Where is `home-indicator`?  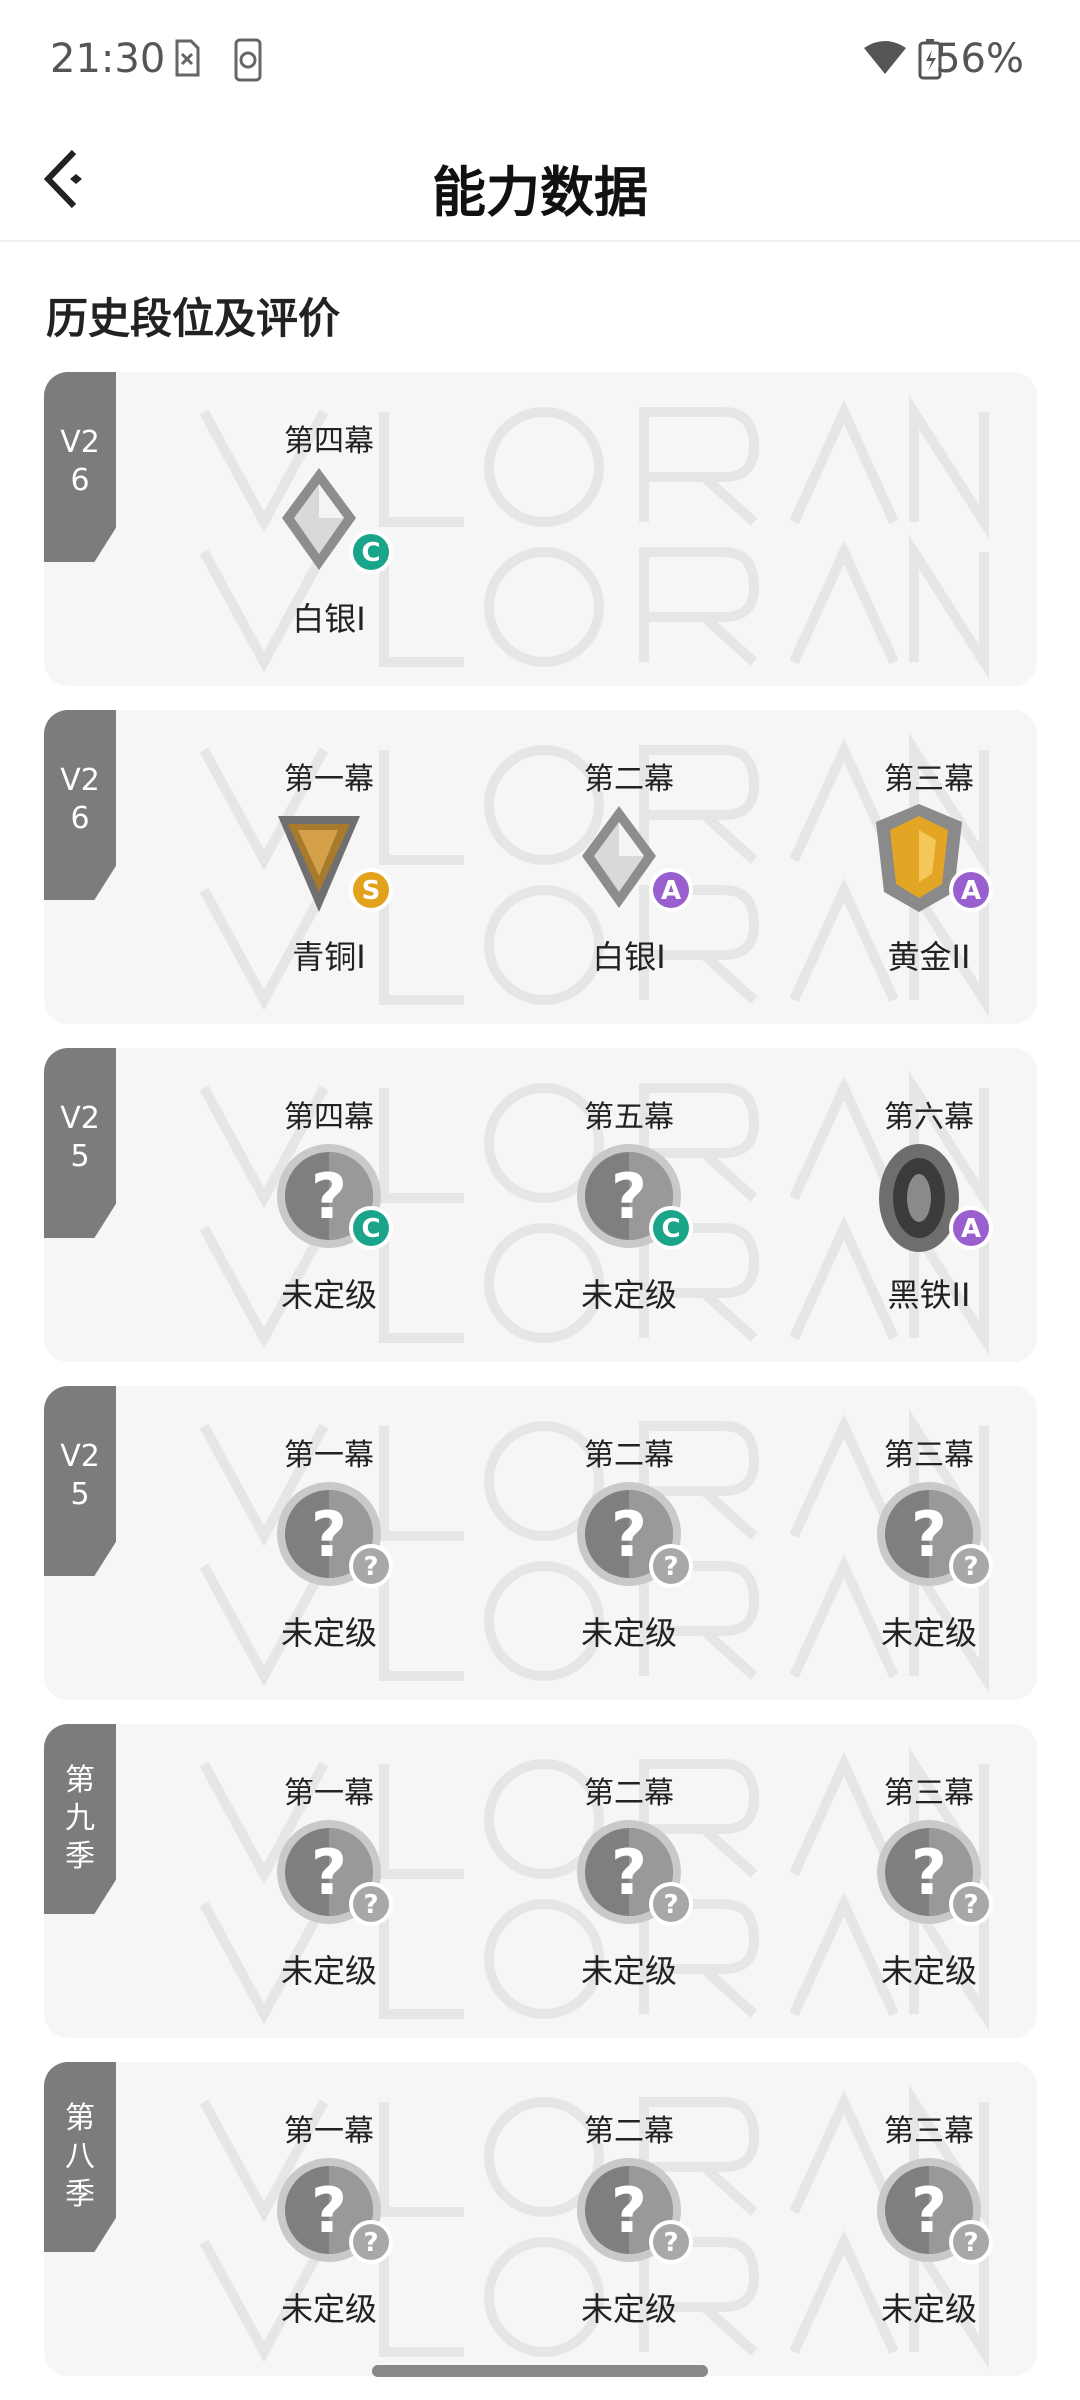 home-indicator is located at coordinates (540, 2371).